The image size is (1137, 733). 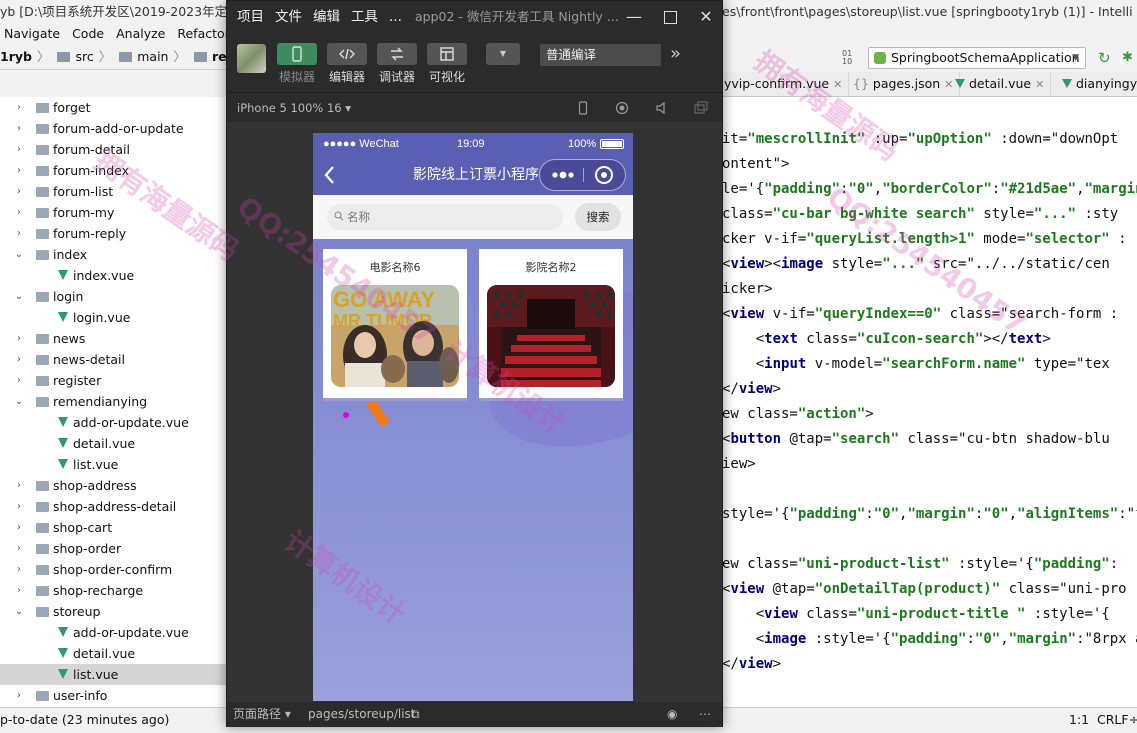 I want to click on debug-icon: ✱, so click(x=1129, y=58).